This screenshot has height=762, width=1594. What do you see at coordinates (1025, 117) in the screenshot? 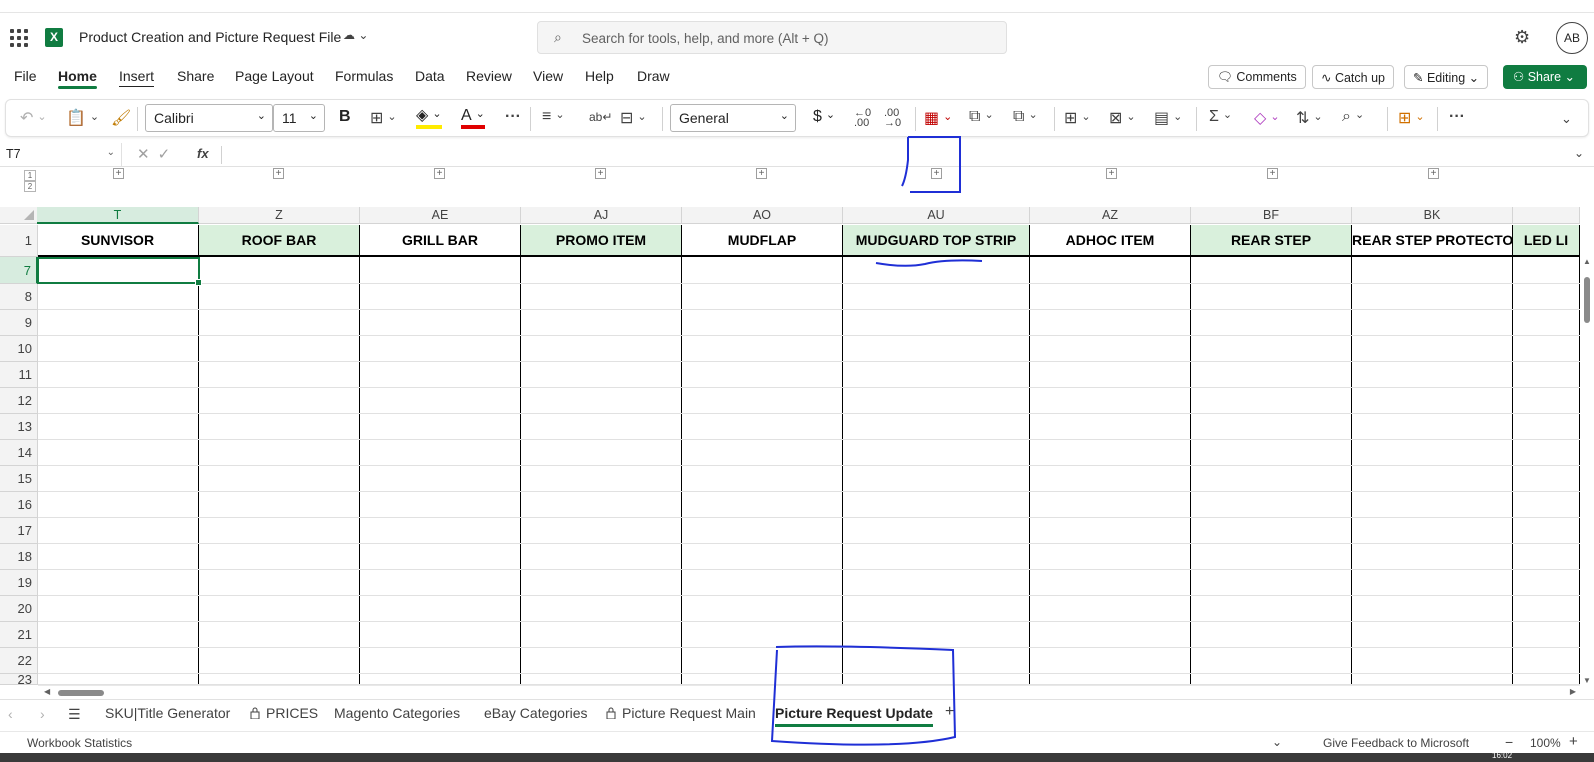
I see `cell-styles-icon: ⧉` at bounding box center [1025, 117].